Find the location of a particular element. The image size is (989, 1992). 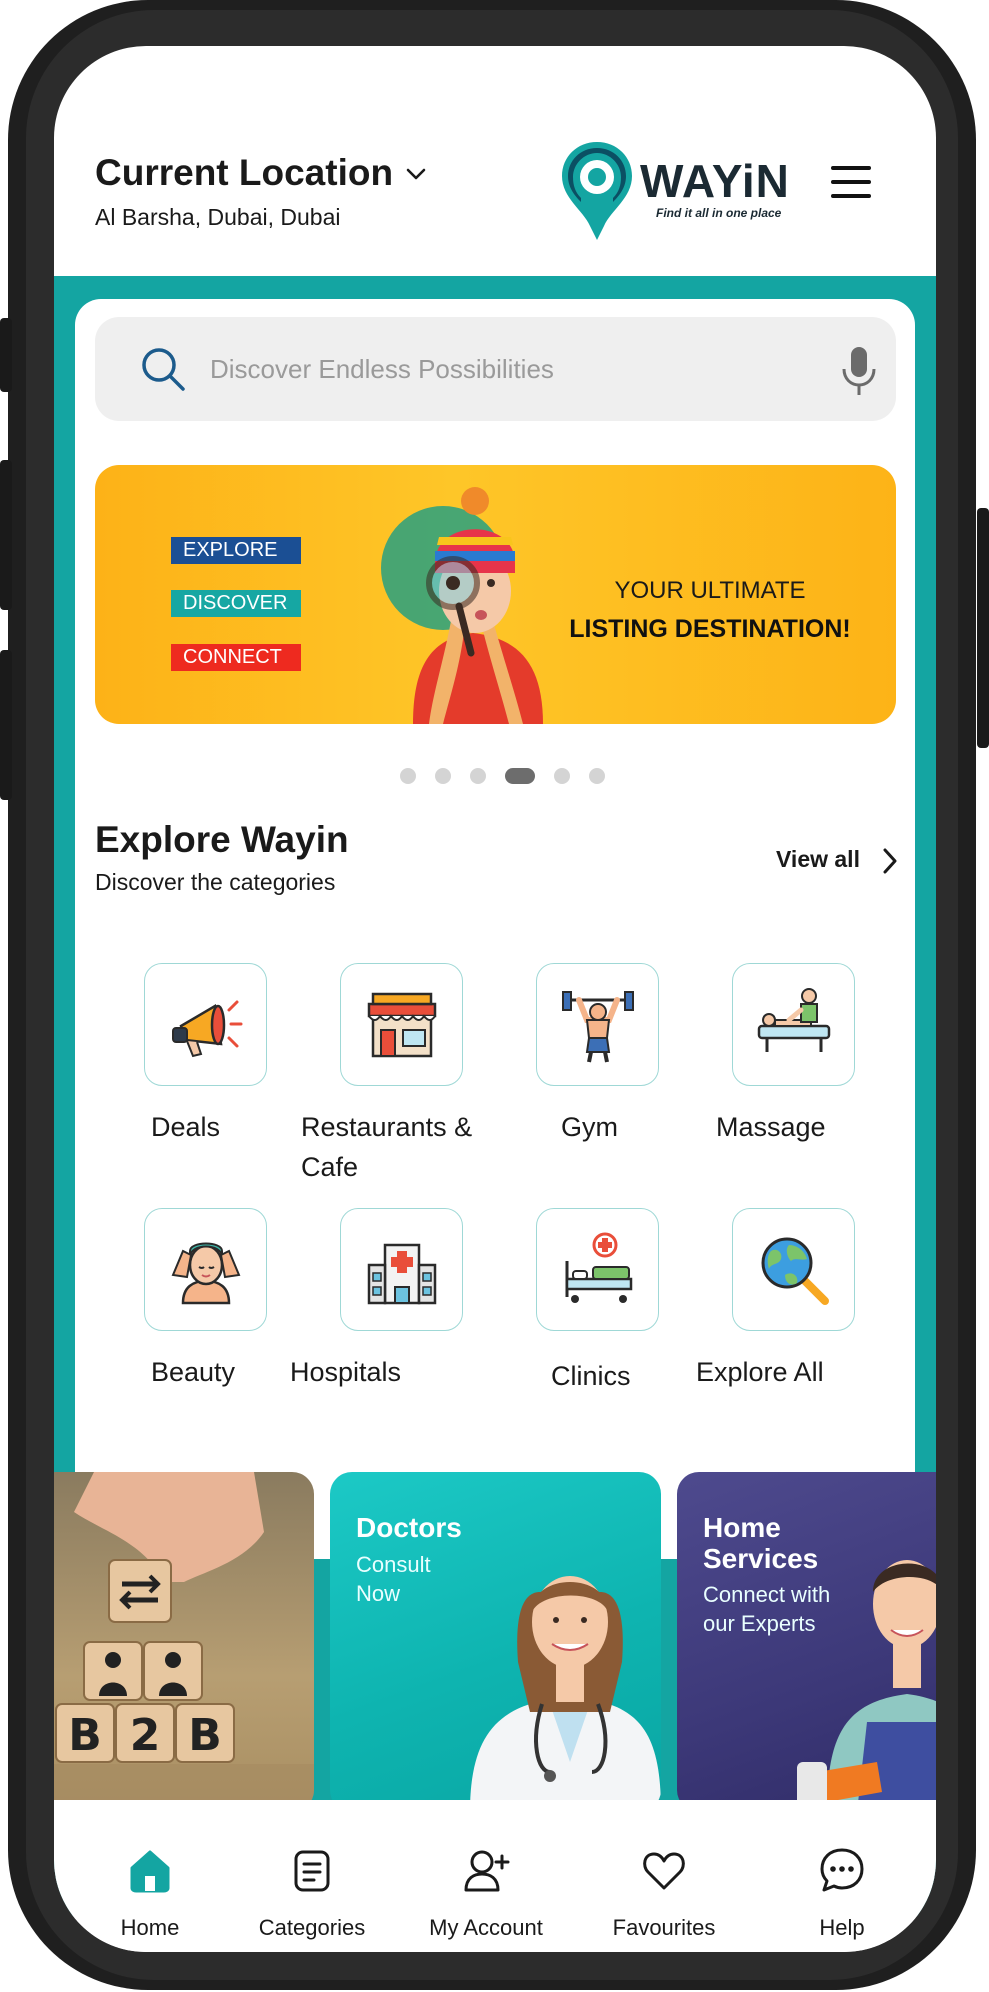

b2b-tile: B 2 B is located at coordinates (184, 1642).